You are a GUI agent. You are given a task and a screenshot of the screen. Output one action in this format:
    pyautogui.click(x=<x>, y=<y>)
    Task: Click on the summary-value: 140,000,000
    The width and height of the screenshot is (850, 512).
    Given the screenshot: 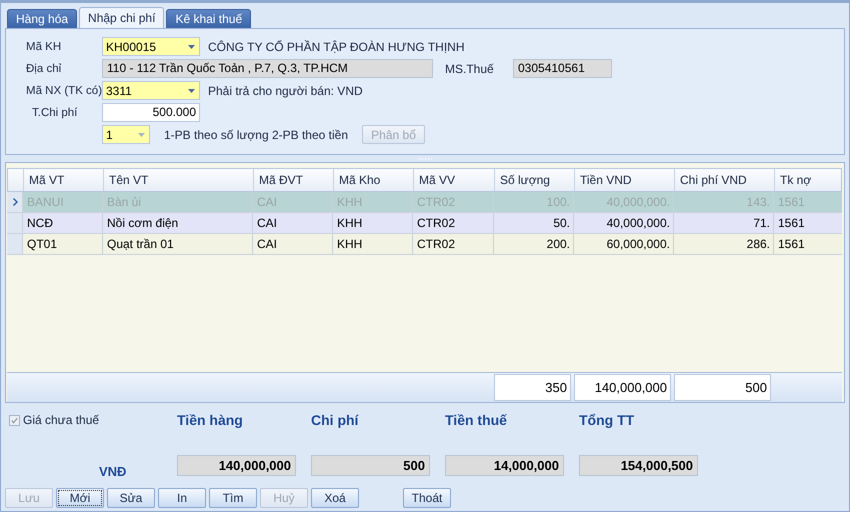 What is the action you would take?
    pyautogui.click(x=236, y=465)
    